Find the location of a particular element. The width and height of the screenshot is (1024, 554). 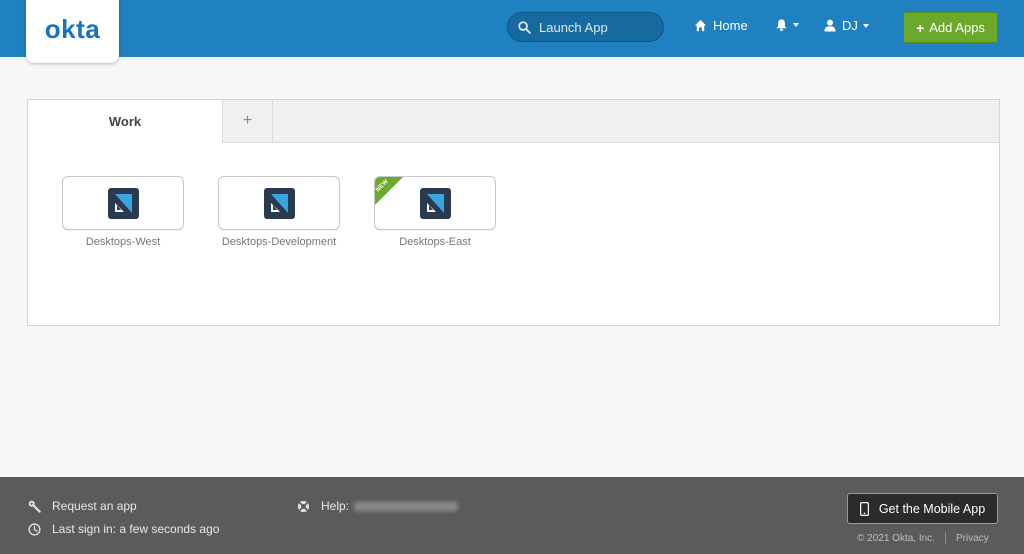

app-tile-desktops-development: Desktops-Development is located at coordinates (280, 212).